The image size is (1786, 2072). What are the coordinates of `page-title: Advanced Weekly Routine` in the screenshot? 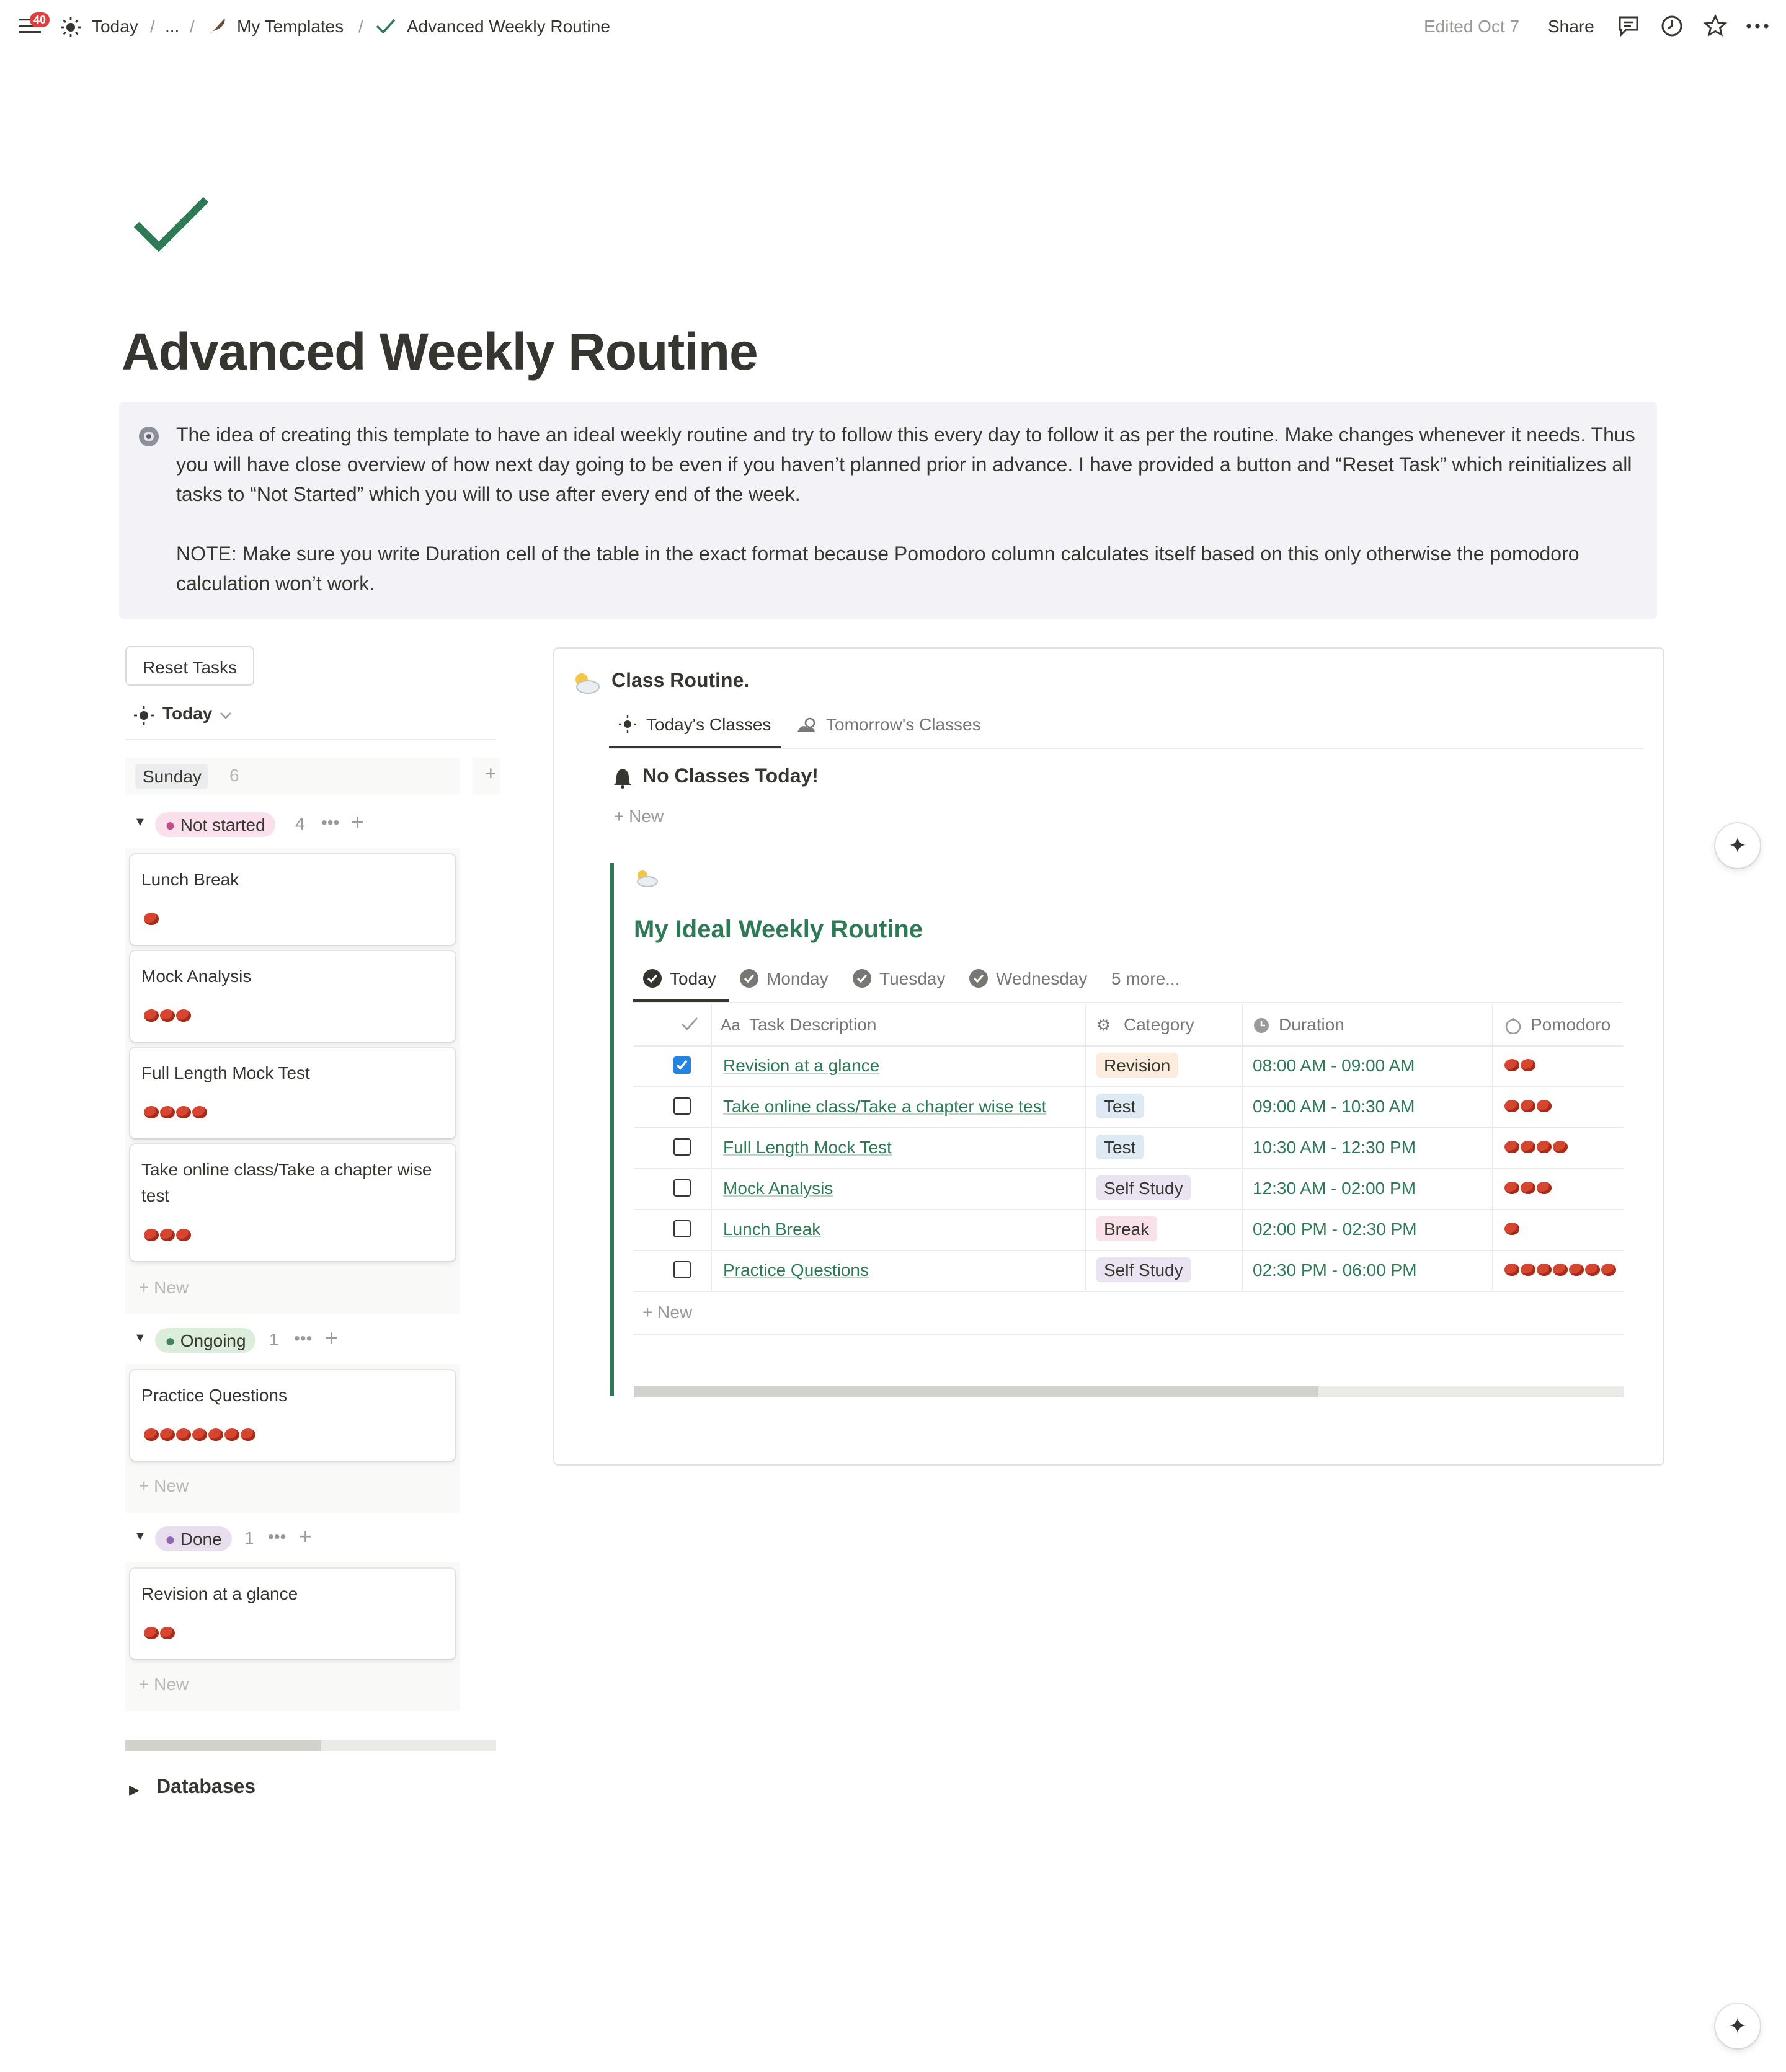 It's located at (440, 351).